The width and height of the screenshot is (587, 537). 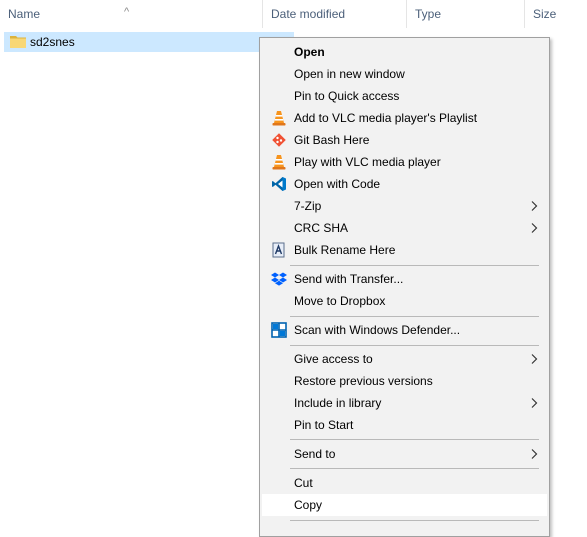 What do you see at coordinates (52, 42) in the screenshot?
I see `file-name: sd2snes` at bounding box center [52, 42].